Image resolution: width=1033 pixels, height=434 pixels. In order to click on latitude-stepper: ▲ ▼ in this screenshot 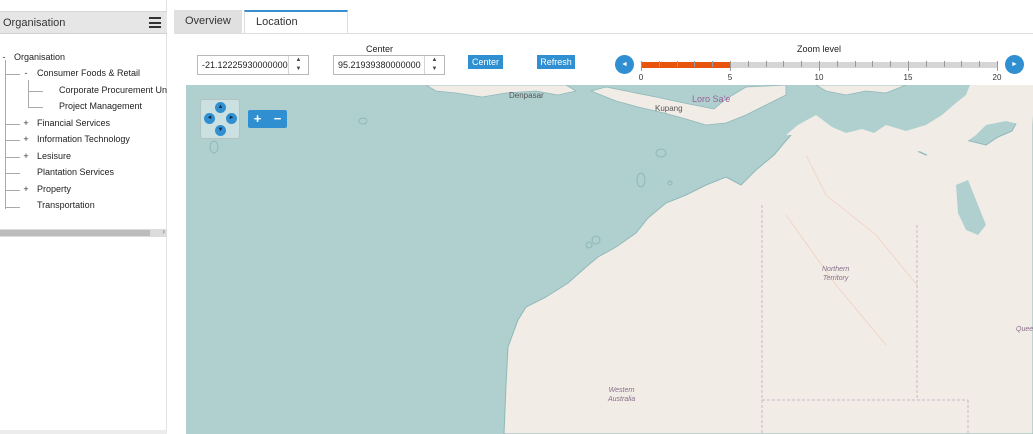, I will do `click(298, 65)`.